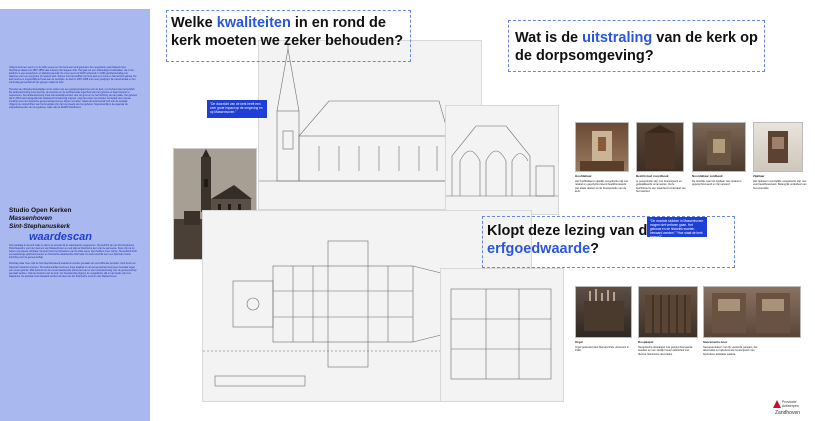  What do you see at coordinates (40, 210) in the screenshot?
I see `studio-title: Studio Open Kerken` at bounding box center [40, 210].